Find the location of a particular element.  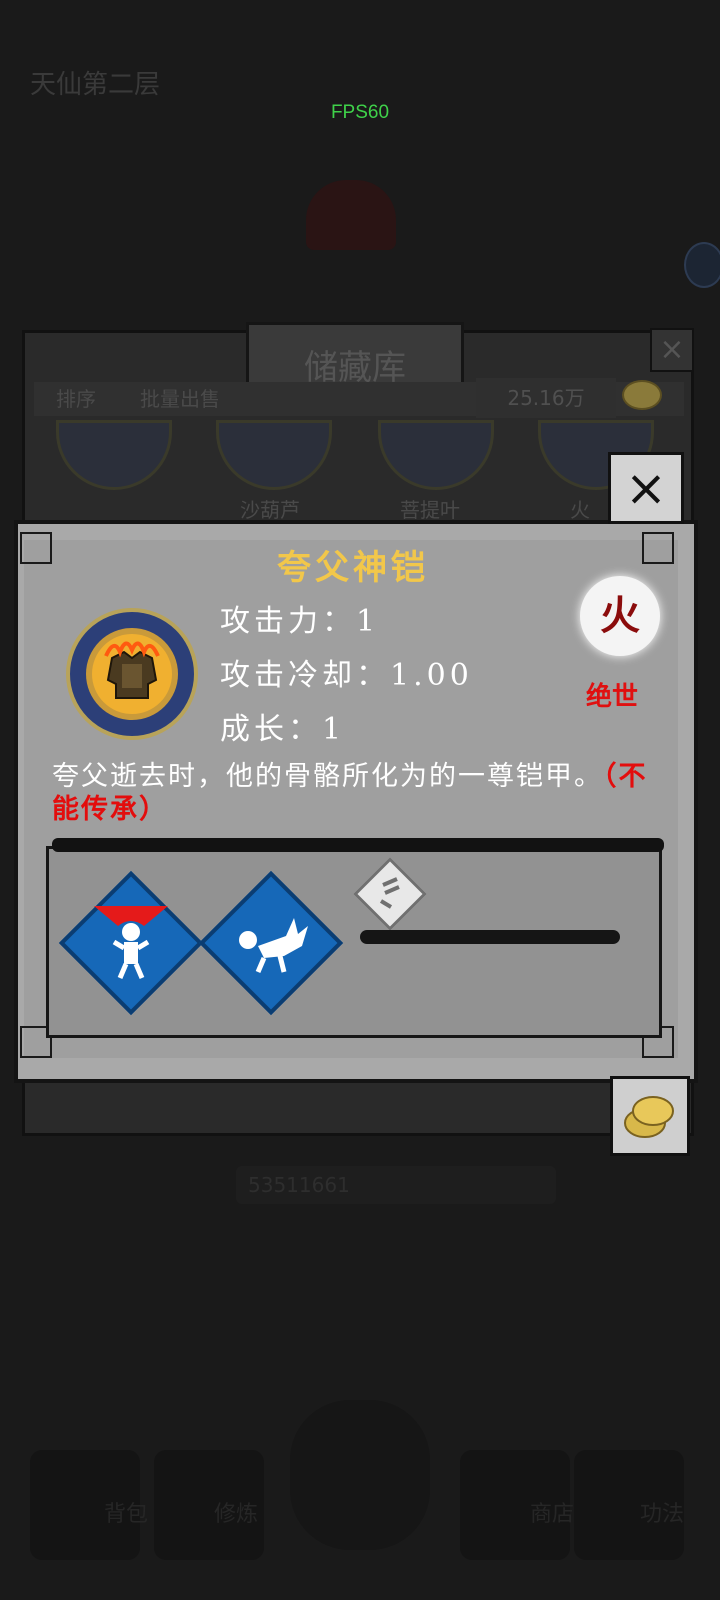

nav-skills-label: 功法 is located at coordinates (662, 1514).